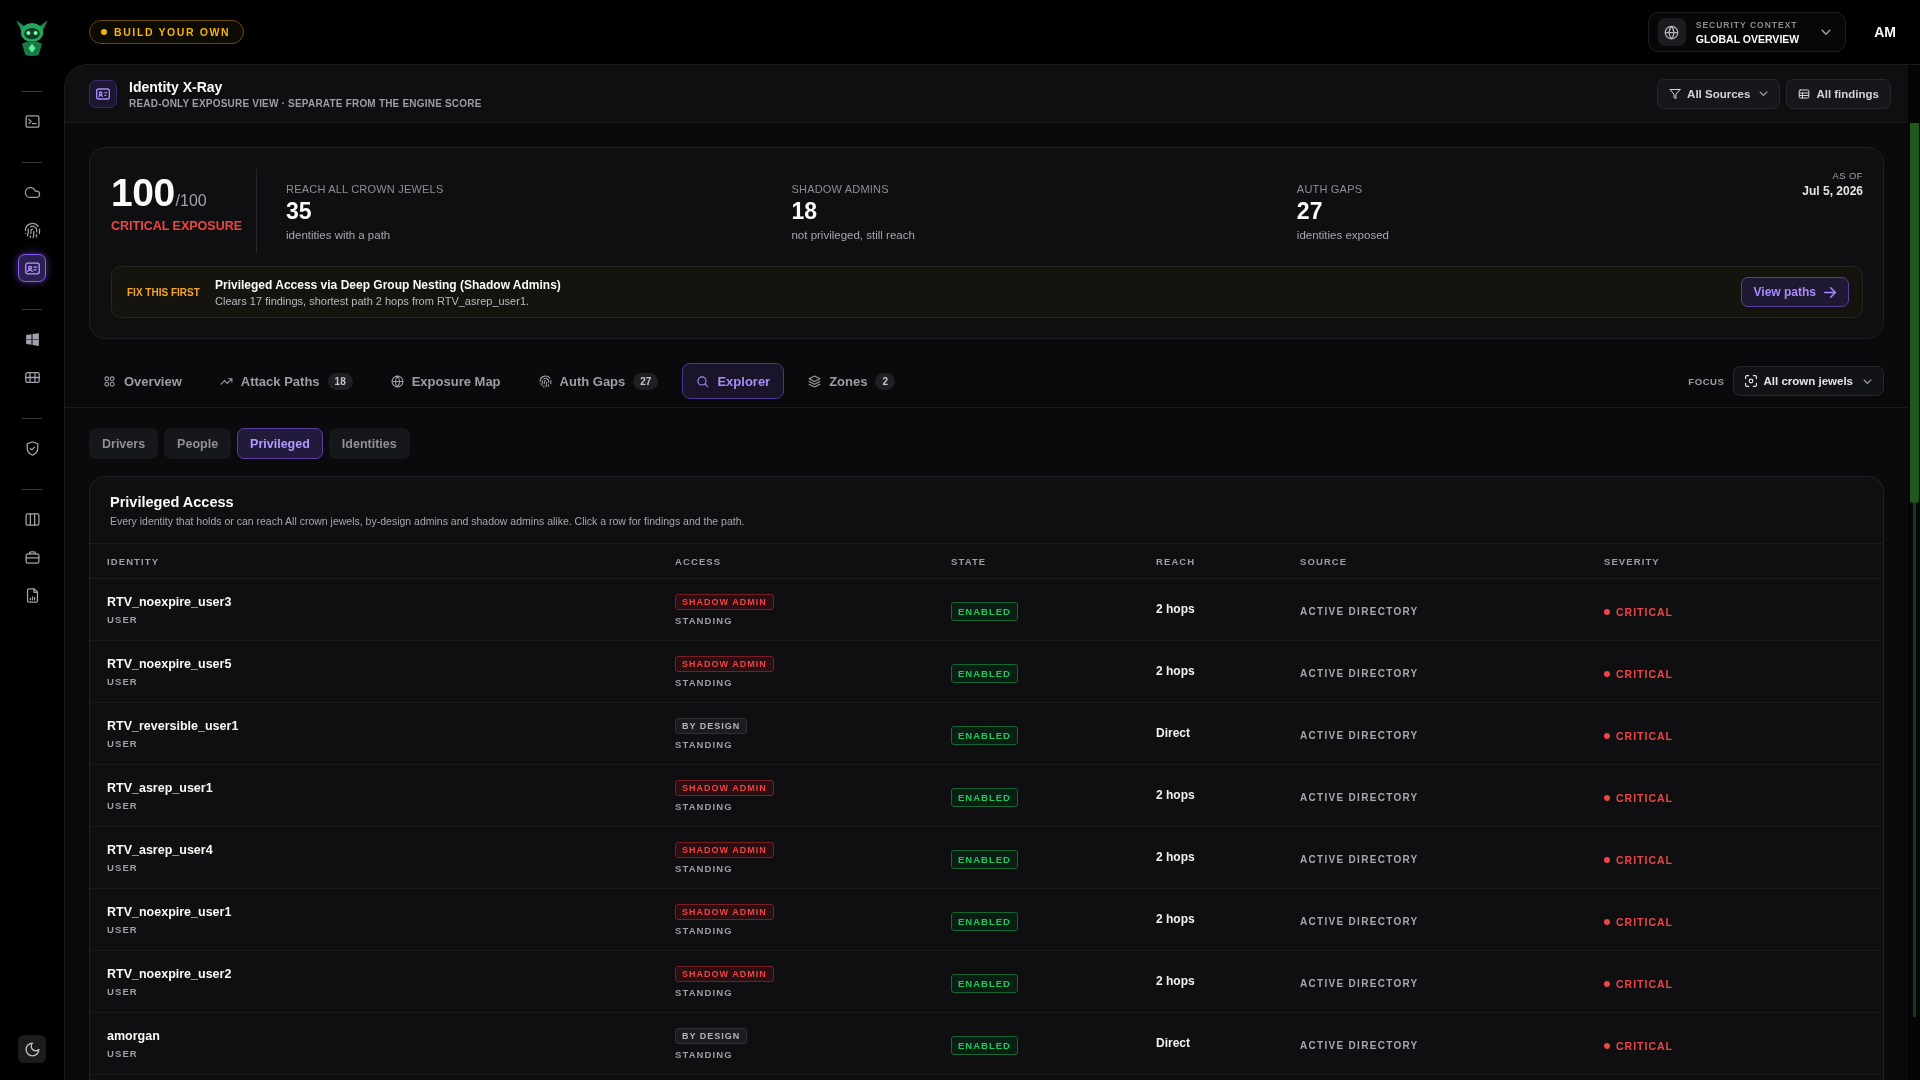  Describe the element at coordinates (160, 787) in the screenshot. I see `identity-name: RTV_asrep_user1` at that location.